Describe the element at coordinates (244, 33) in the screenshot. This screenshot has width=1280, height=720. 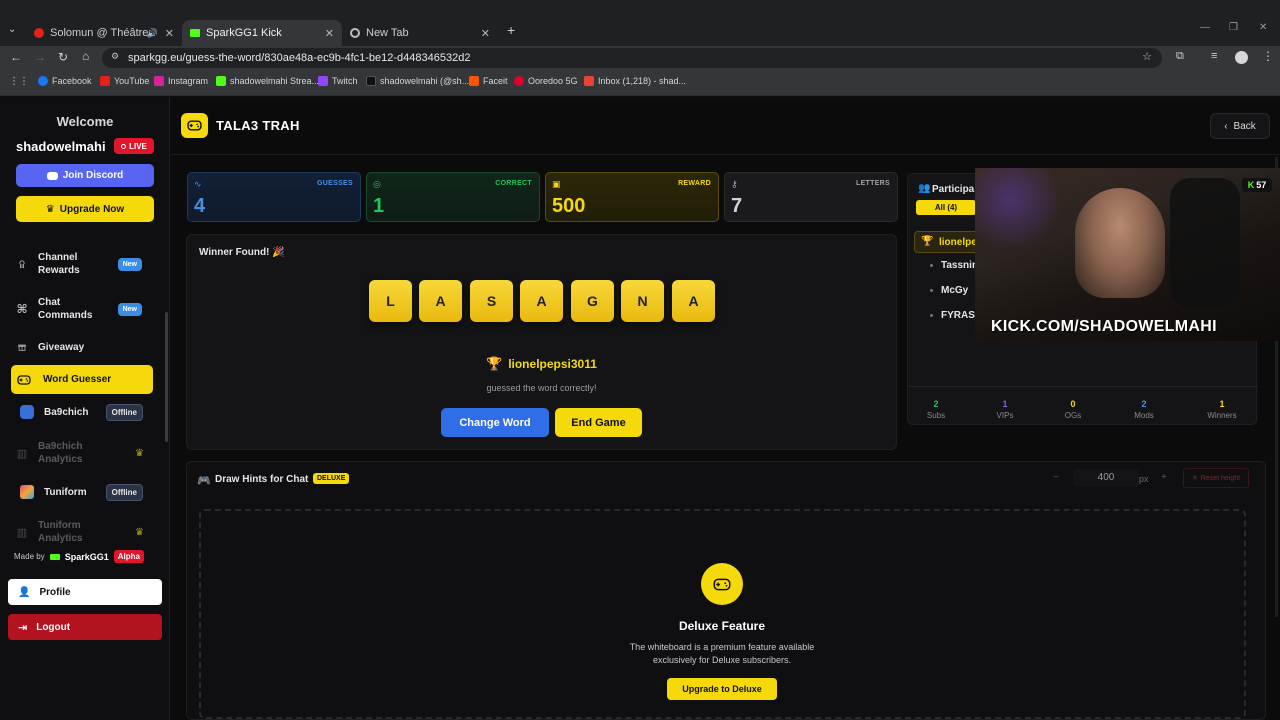
I see `tab-title: SparkGG1 Kick` at that location.